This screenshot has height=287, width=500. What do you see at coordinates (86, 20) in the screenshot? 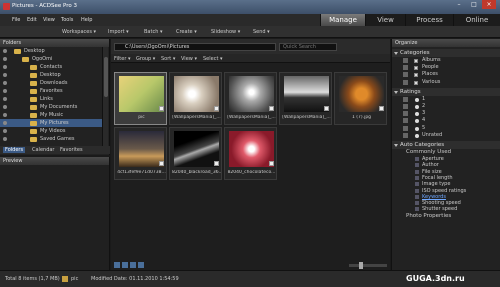
I see `menu-help: Help` at bounding box center [86, 20].